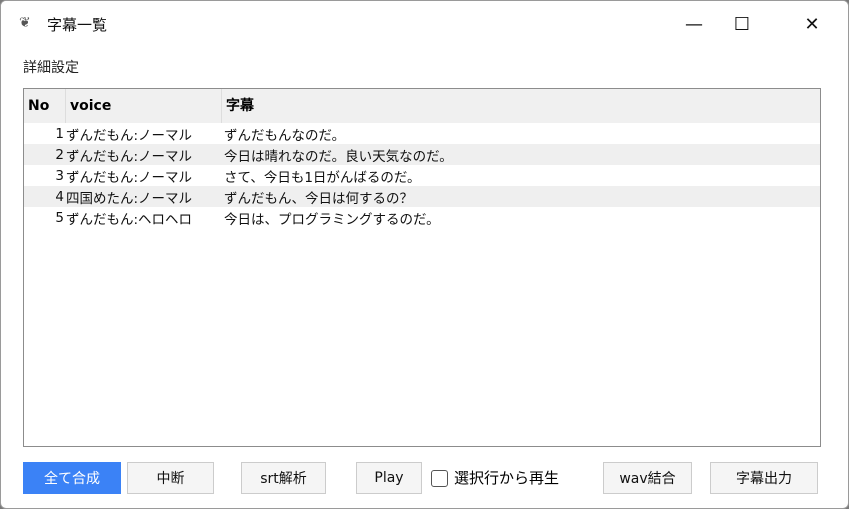  I want to click on minimize-button: —, so click(694, 24).